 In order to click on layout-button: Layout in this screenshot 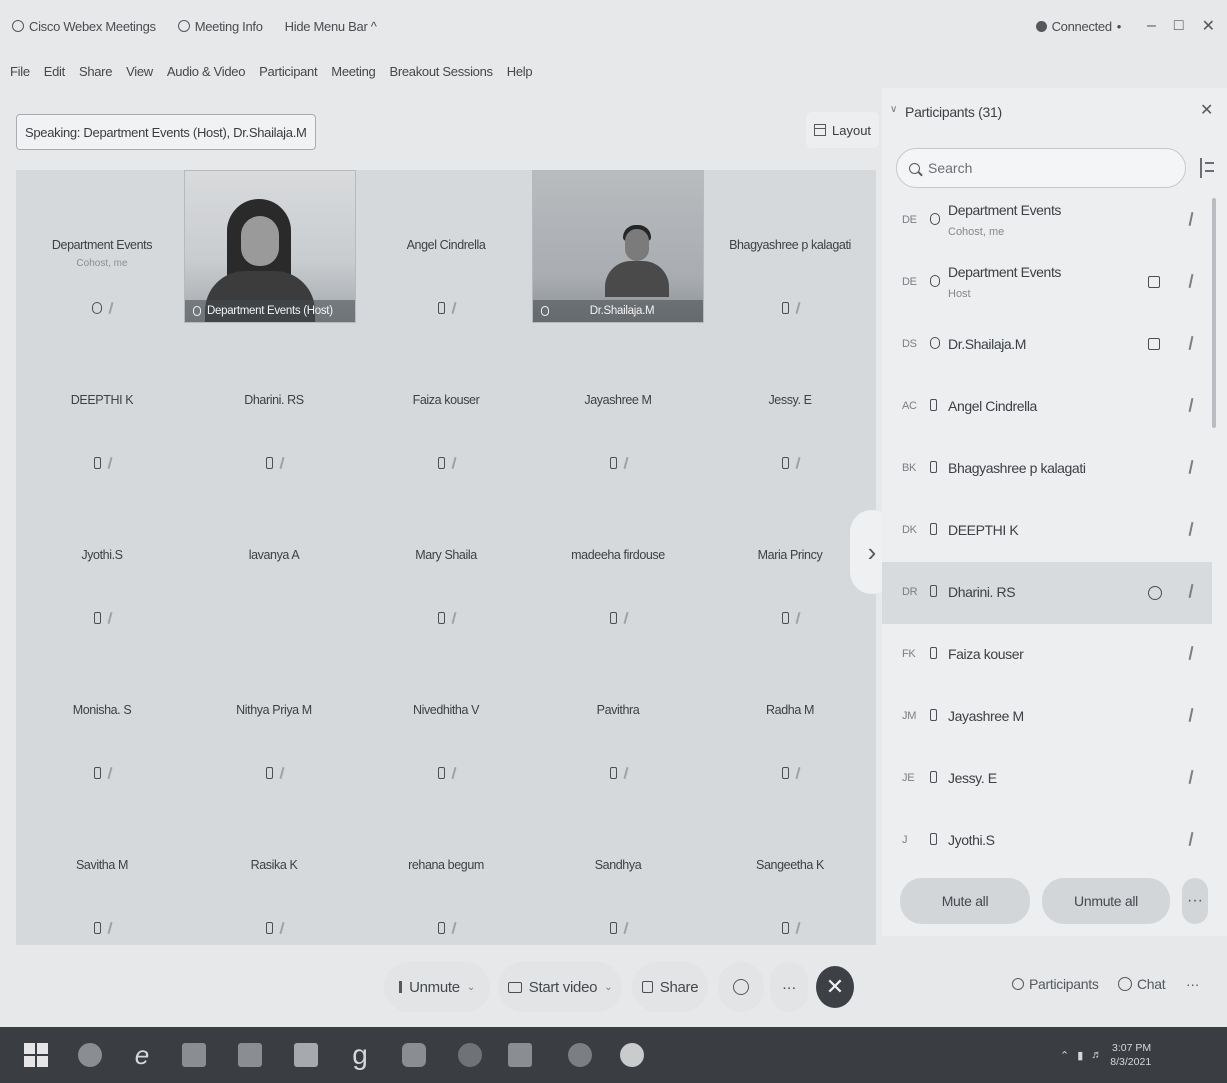, I will do `click(843, 130)`.